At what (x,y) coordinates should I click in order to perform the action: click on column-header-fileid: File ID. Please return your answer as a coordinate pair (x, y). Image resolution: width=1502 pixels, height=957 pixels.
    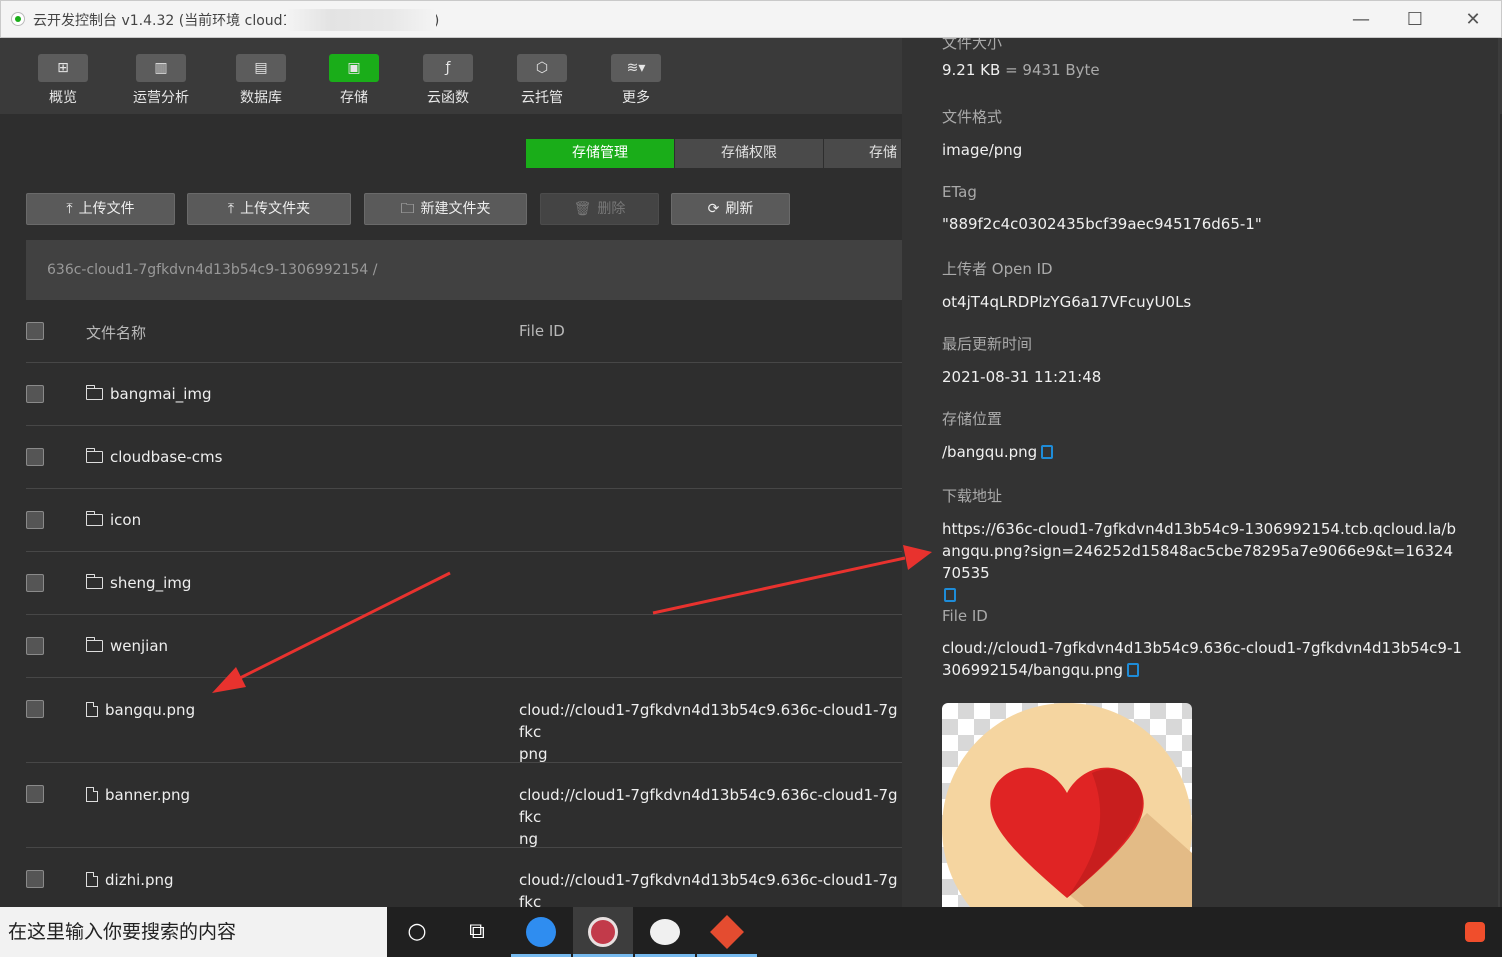
    Looking at the image, I should click on (542, 331).